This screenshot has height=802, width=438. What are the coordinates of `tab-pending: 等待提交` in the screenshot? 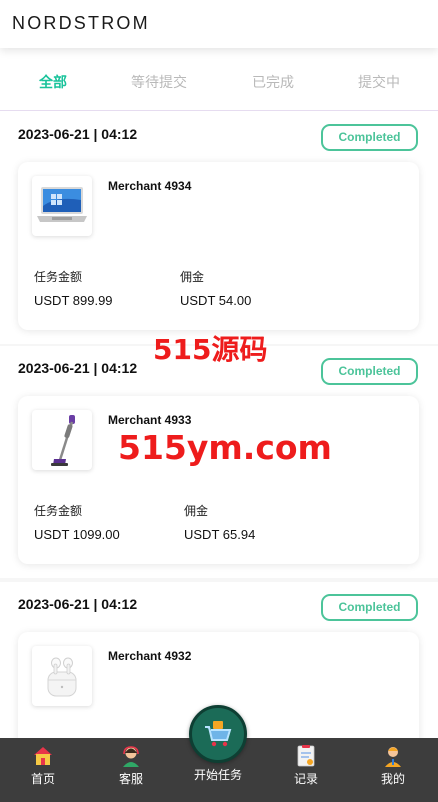 It's located at (159, 82).